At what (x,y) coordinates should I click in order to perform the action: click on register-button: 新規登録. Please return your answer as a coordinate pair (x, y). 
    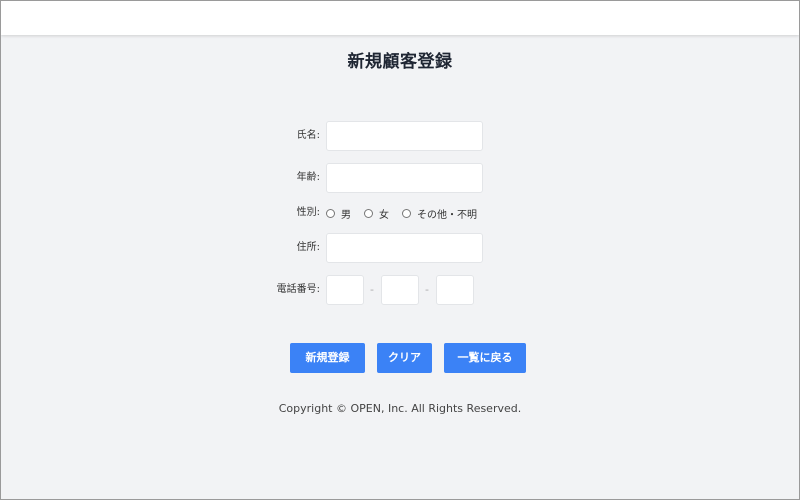
    Looking at the image, I should click on (327, 358).